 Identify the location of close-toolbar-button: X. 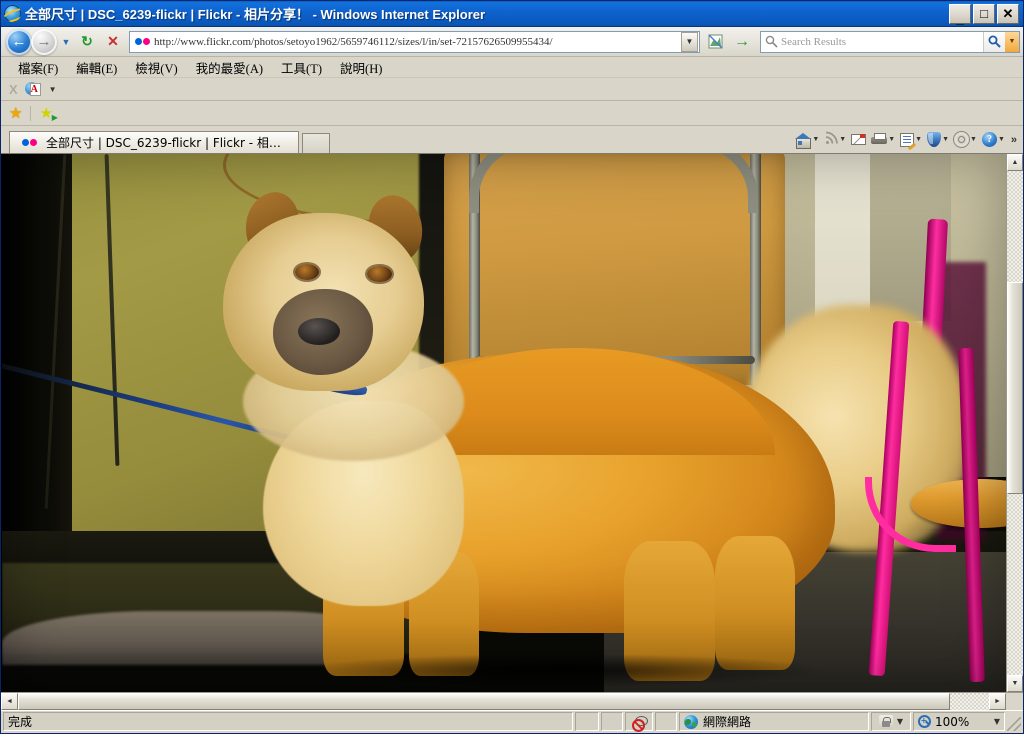
(13, 89).